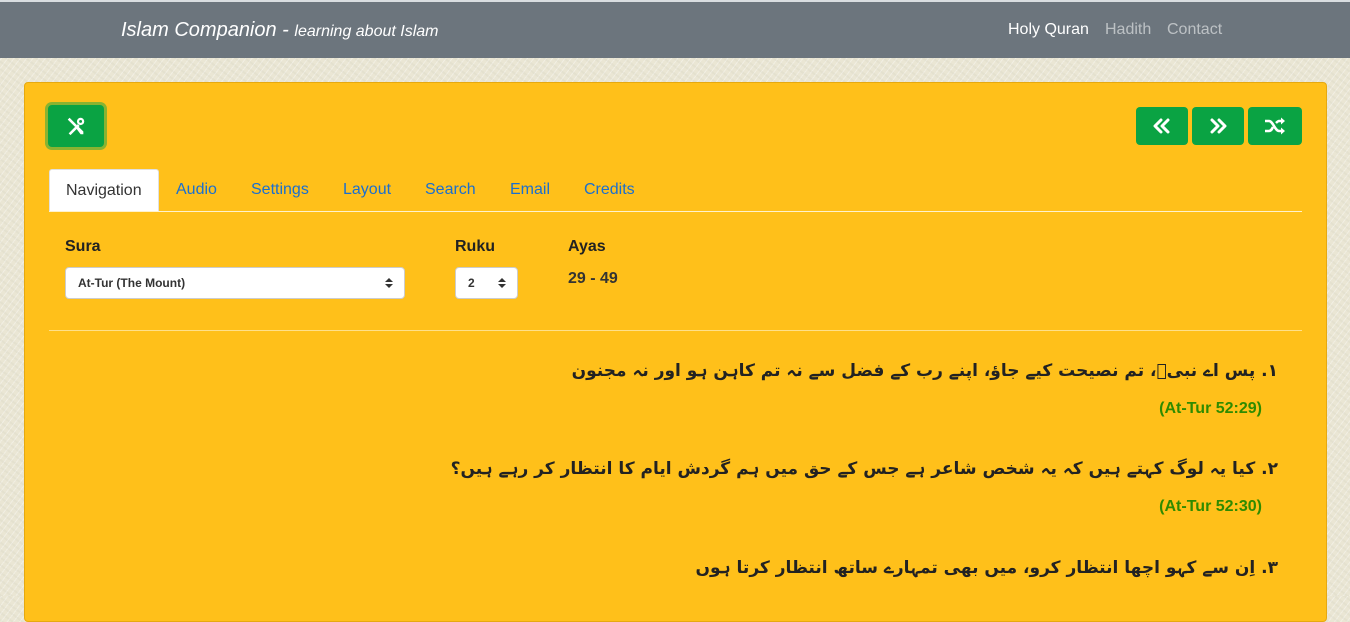  What do you see at coordinates (450, 190) in the screenshot?
I see `tab-search: Search` at bounding box center [450, 190].